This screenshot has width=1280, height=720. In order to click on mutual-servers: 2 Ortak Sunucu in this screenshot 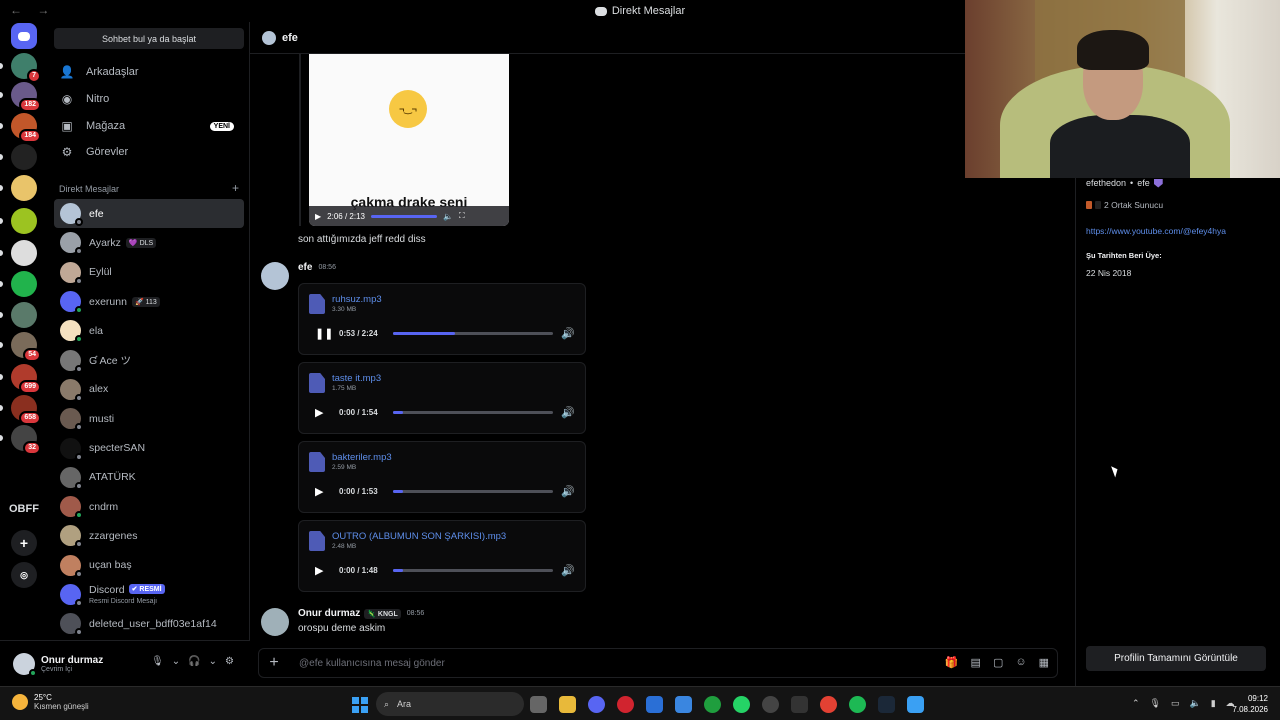, I will do `click(1124, 205)`.